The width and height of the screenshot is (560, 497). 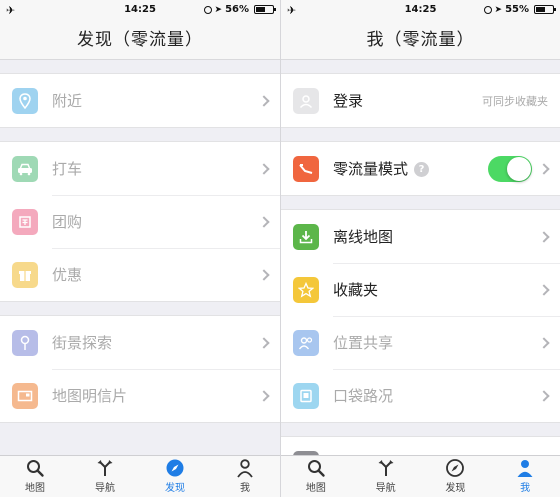 I want to click on login-row: 登录 可同步收藏夹, so click(x=420, y=100).